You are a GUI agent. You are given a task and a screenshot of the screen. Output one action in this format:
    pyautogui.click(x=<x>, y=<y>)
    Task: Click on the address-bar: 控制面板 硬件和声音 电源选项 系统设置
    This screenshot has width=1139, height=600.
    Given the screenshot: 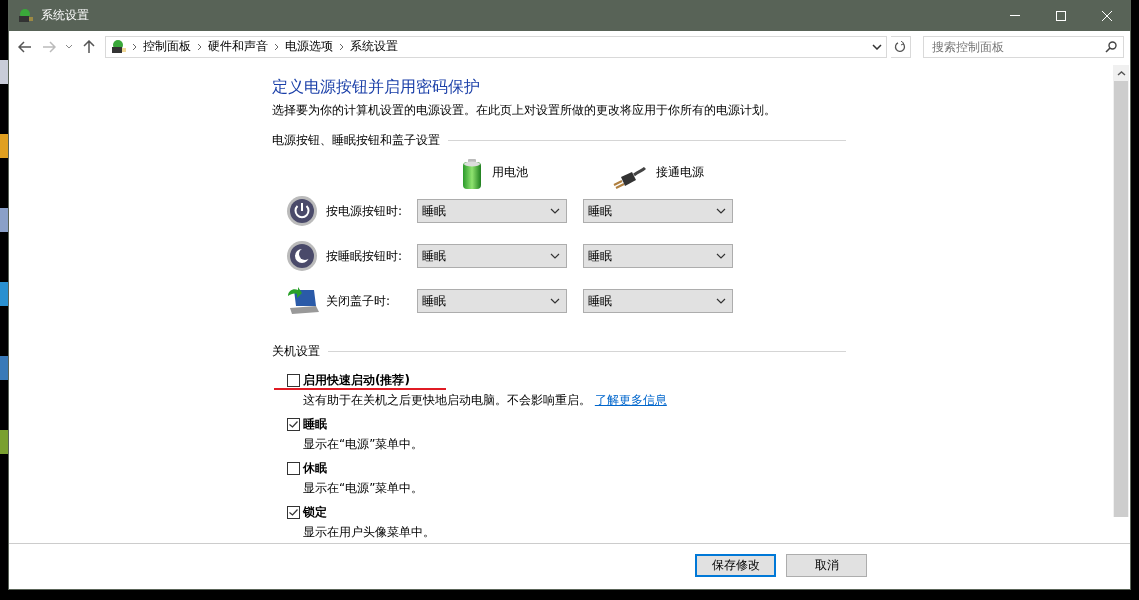 What is the action you would take?
    pyautogui.click(x=495, y=46)
    